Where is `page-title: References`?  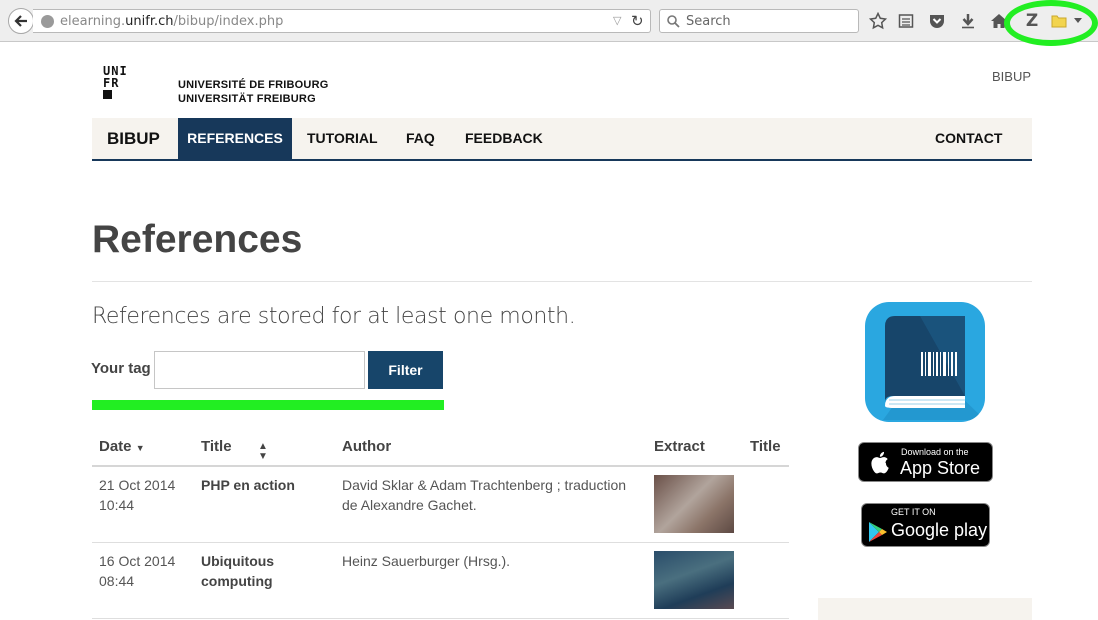 page-title: References is located at coordinates (197, 239).